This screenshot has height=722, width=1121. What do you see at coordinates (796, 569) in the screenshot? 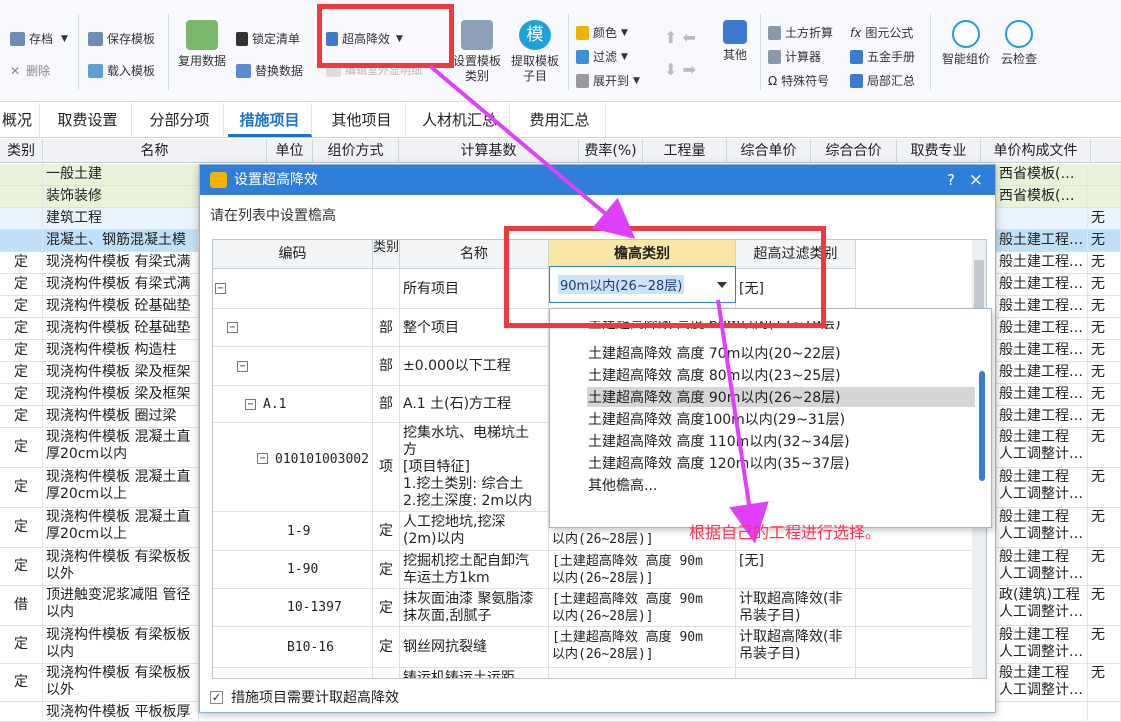
I see `table-cell: [无]` at bounding box center [796, 569].